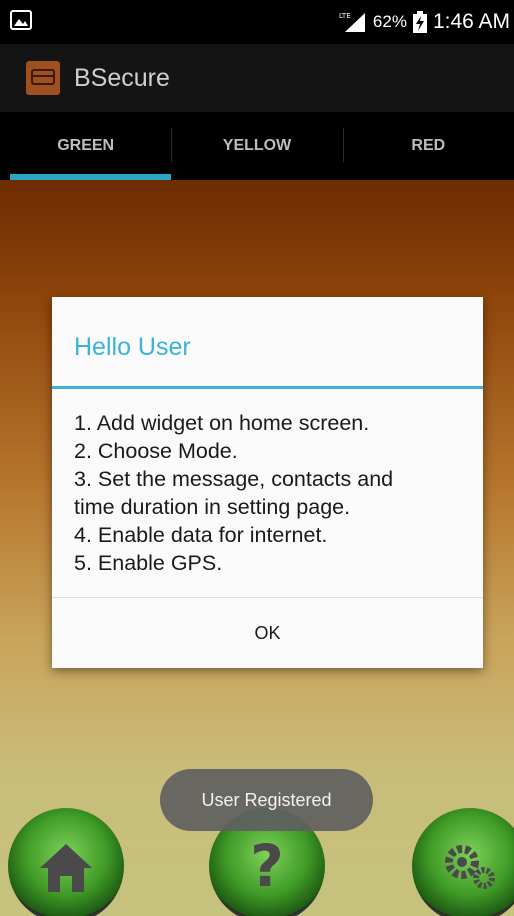  I want to click on instruction-line: 3. Set the message, contacts and, so click(234, 479).